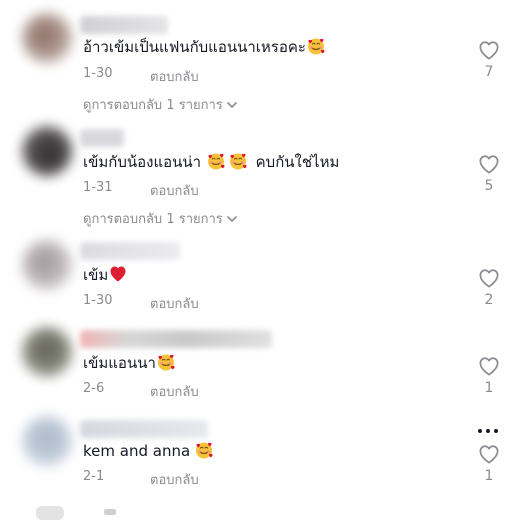  I want to click on comment-text-content-after: คบกันใช่ไหม, so click(297, 162).